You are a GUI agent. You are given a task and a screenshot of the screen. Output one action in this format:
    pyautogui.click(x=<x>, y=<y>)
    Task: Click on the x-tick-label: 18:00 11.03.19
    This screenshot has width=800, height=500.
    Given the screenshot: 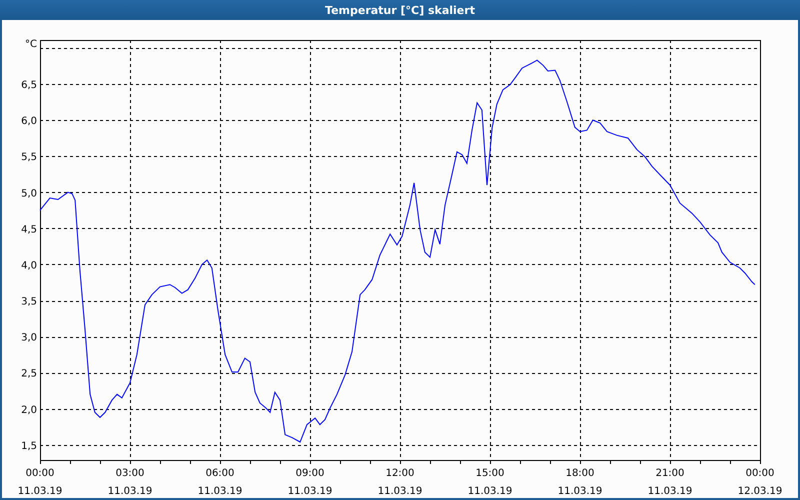 What is the action you would take?
    pyautogui.click(x=580, y=482)
    